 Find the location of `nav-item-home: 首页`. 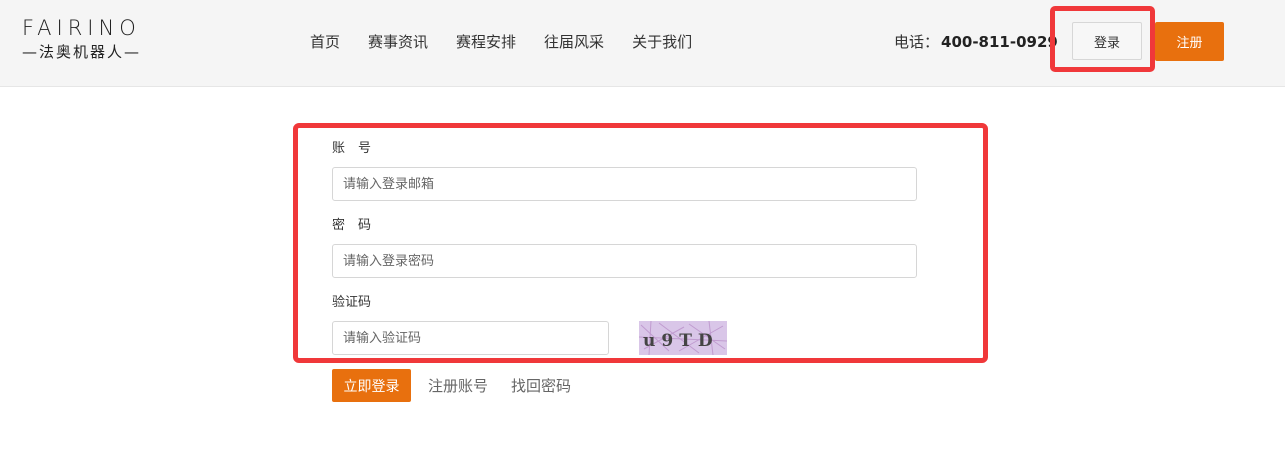

nav-item-home: 首页 is located at coordinates (325, 42).